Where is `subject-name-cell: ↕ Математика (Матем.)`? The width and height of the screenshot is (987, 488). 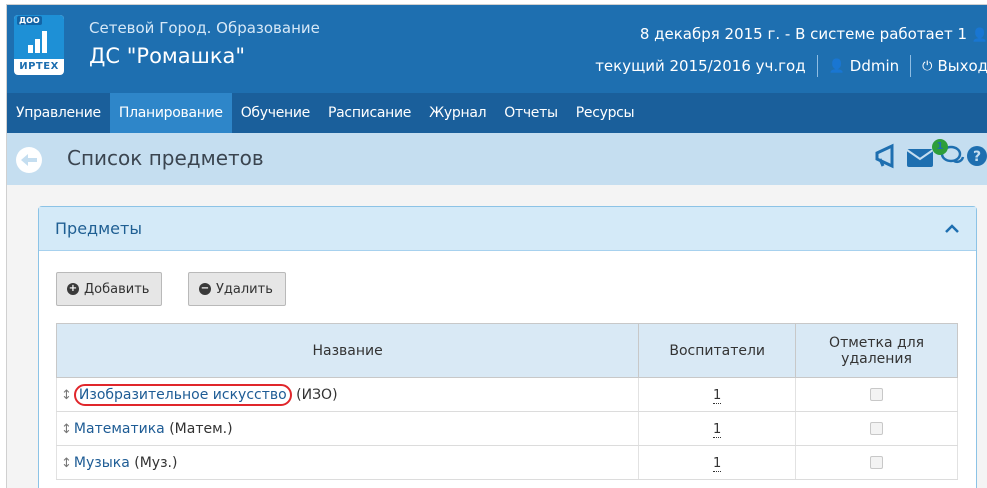 subject-name-cell: ↕ Математика (Матем.) is located at coordinates (347, 428).